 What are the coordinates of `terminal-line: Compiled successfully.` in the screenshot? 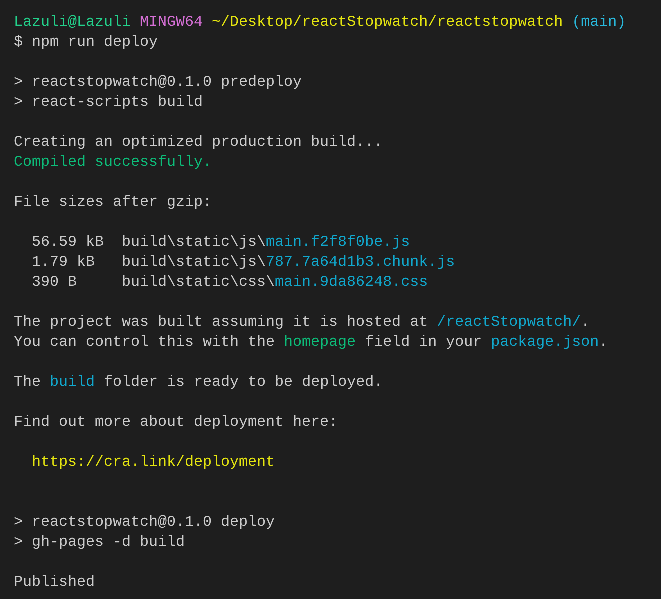 It's located at (113, 163).